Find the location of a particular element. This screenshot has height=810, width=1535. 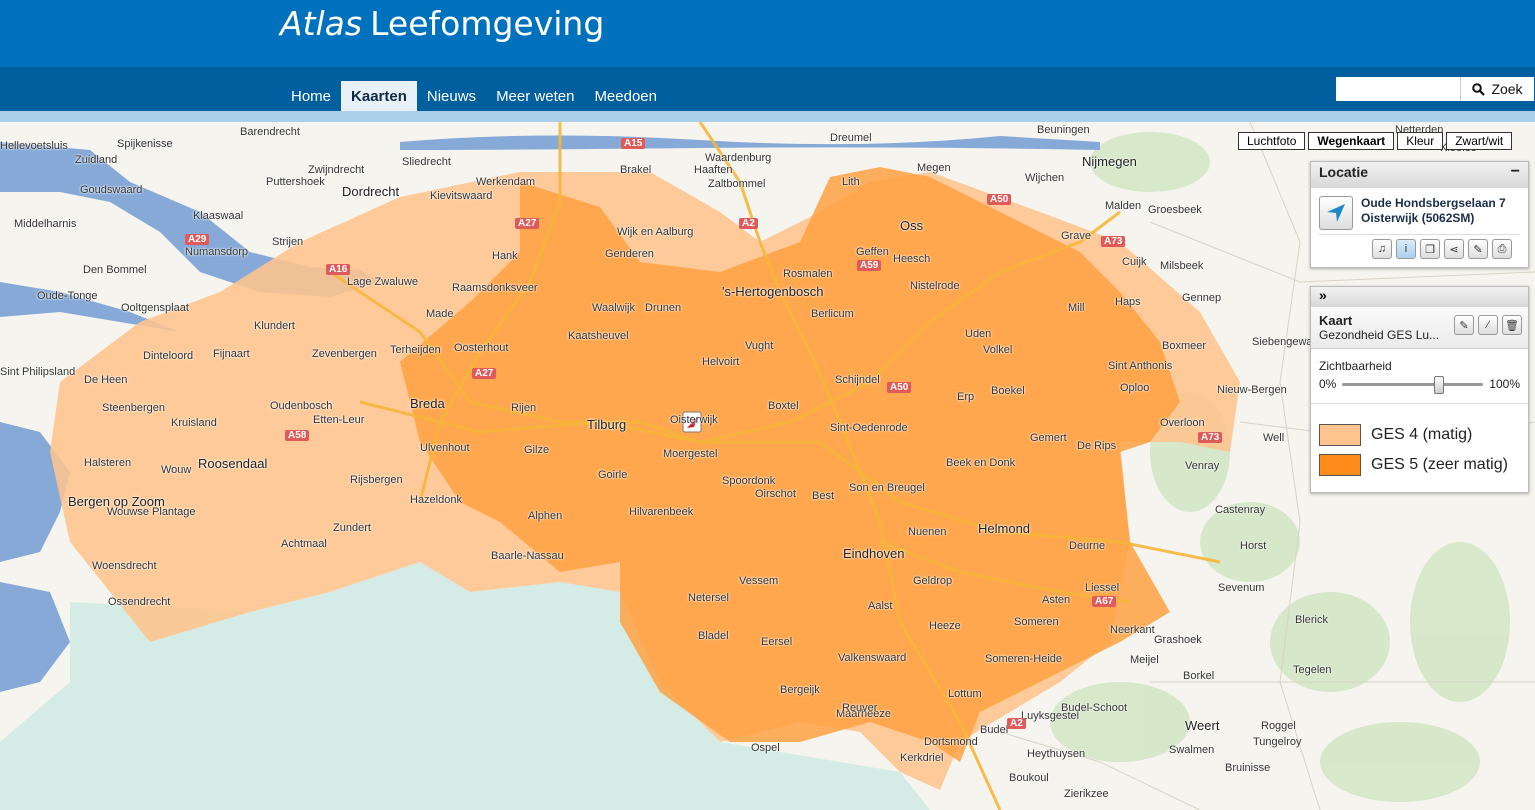

place-label: Neerkant is located at coordinates (1132, 630).